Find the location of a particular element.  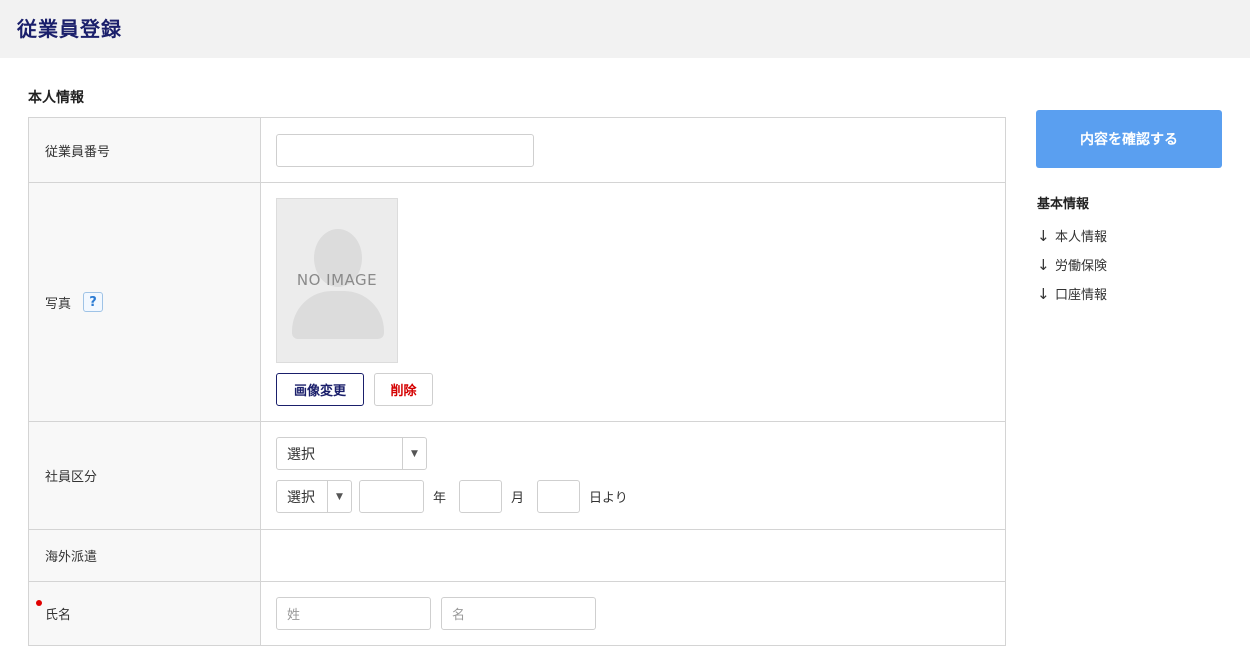

year-unit: 年 is located at coordinates (440, 498).